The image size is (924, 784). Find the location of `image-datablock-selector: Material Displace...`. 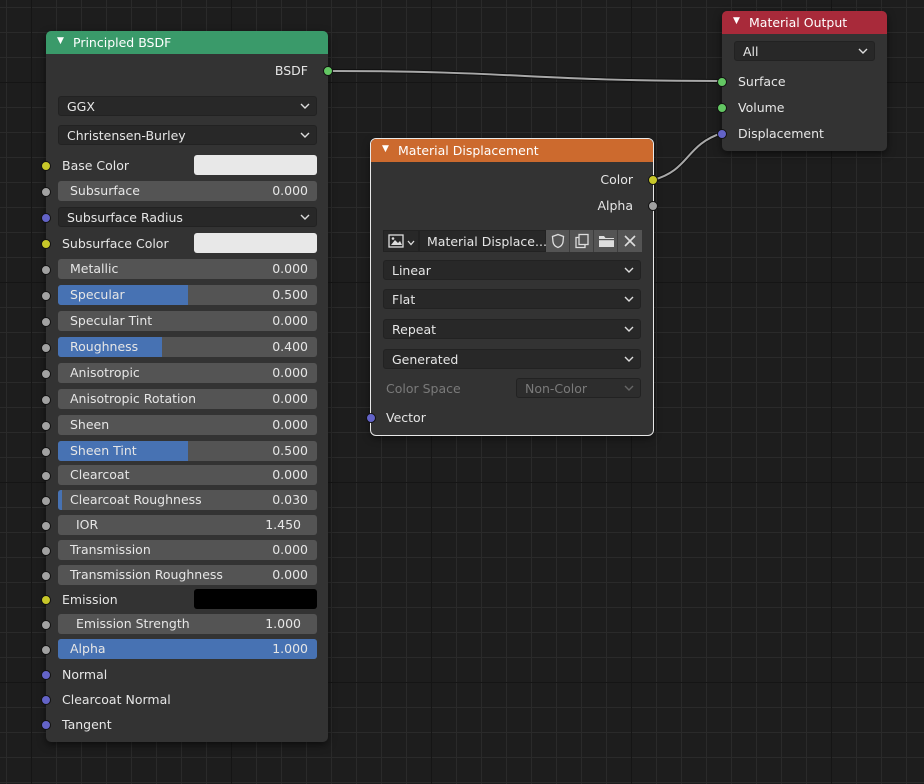

image-datablock-selector: Material Displace... is located at coordinates (512, 241).